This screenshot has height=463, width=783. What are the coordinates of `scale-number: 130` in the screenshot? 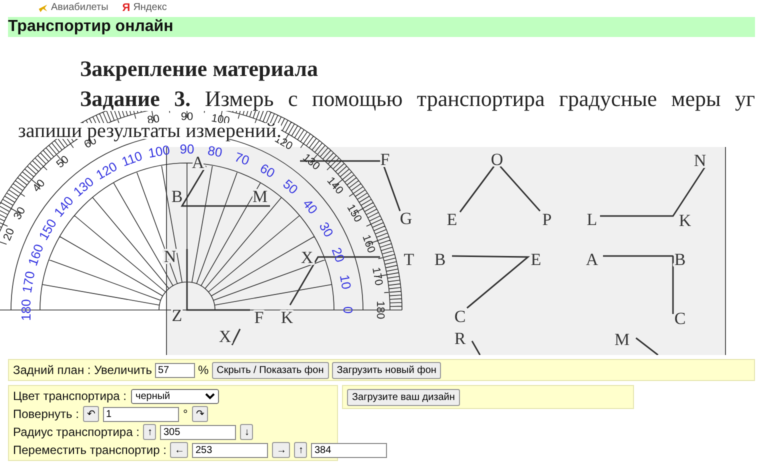 It's located at (311, 162).